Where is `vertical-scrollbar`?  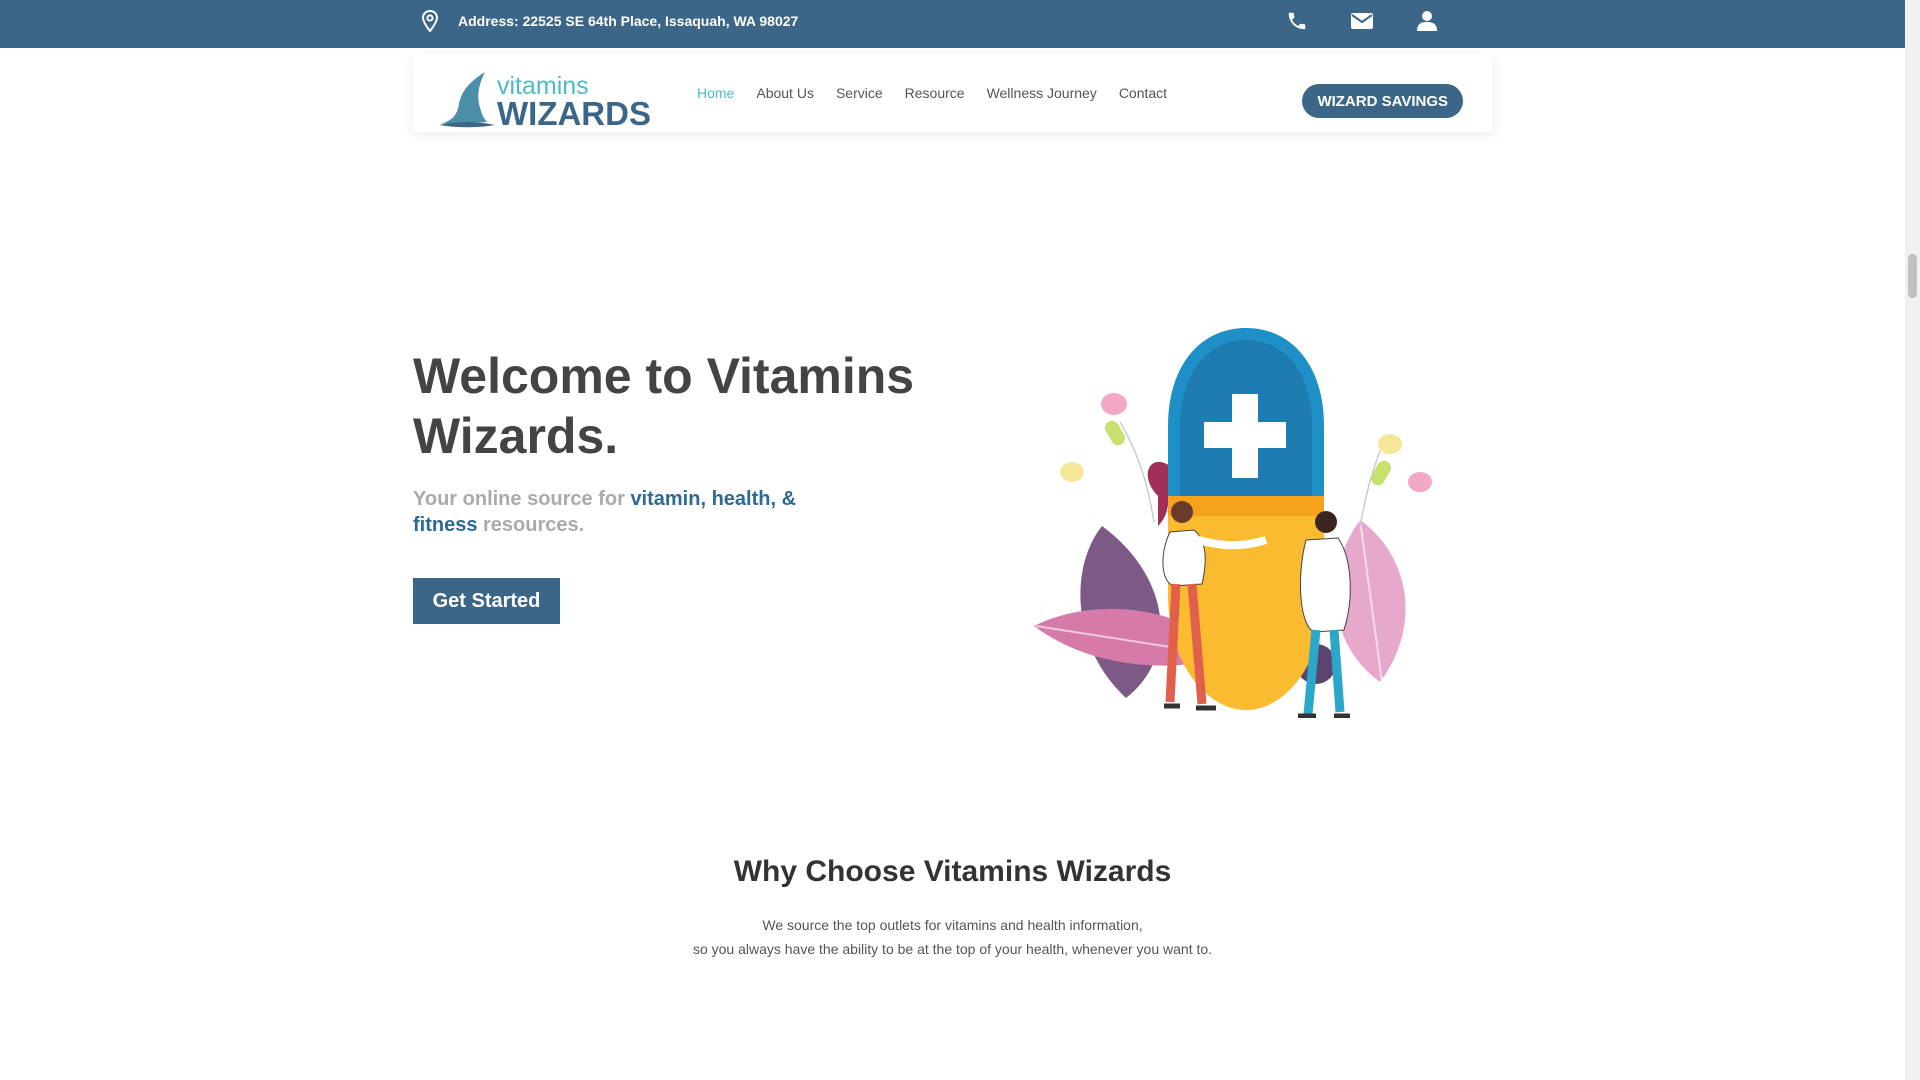 vertical-scrollbar is located at coordinates (1912, 540).